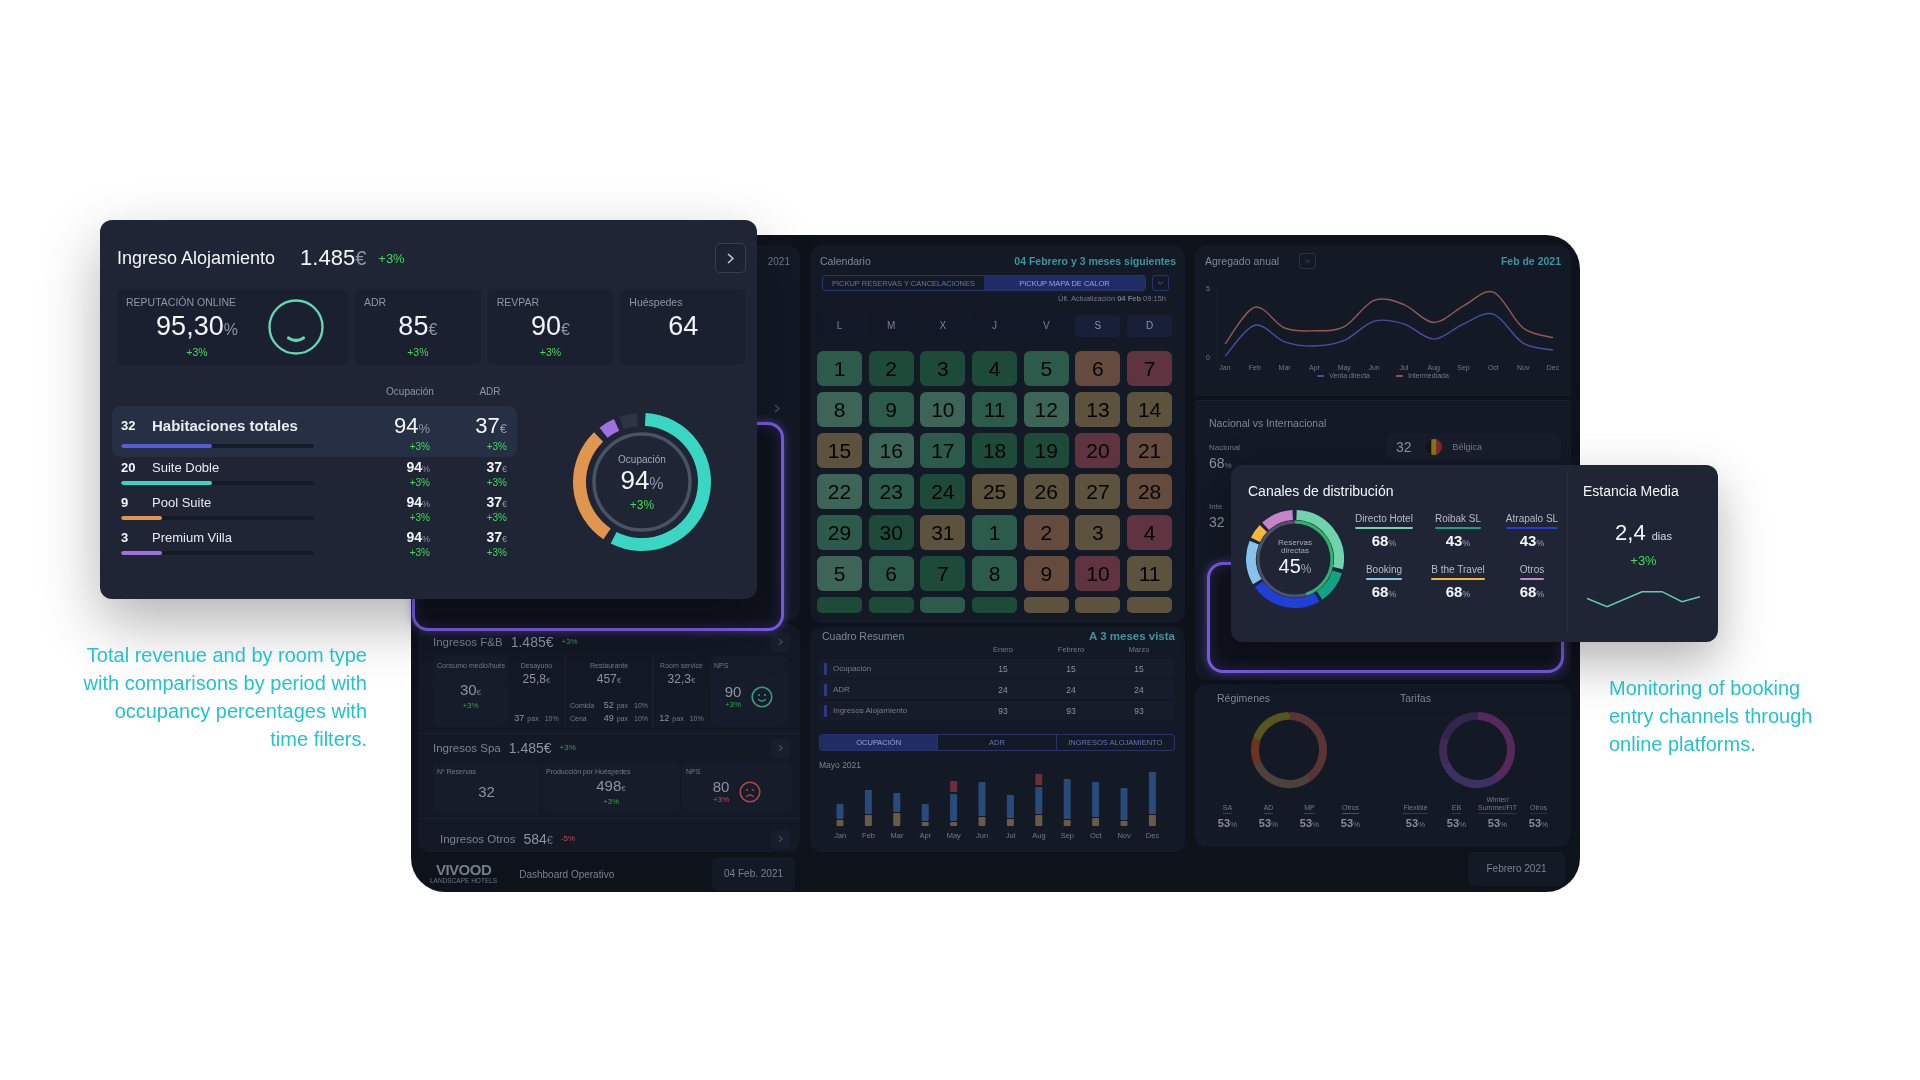  What do you see at coordinates (568, 839) in the screenshot?
I see `change-value: -5%` at bounding box center [568, 839].